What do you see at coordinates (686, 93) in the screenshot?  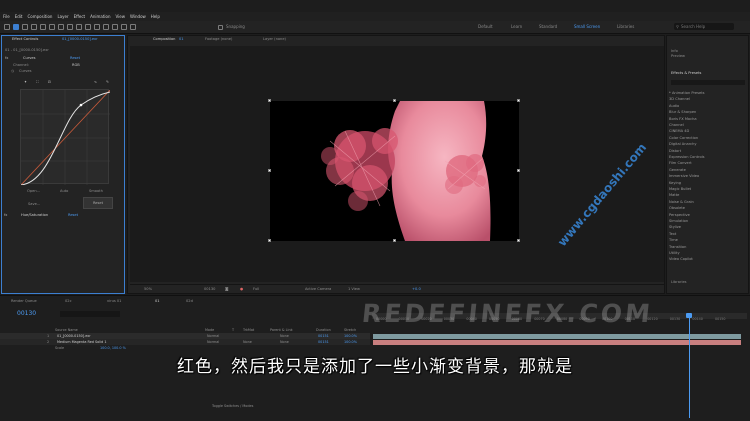 I see `effects-category-item: * Animation Presets` at bounding box center [686, 93].